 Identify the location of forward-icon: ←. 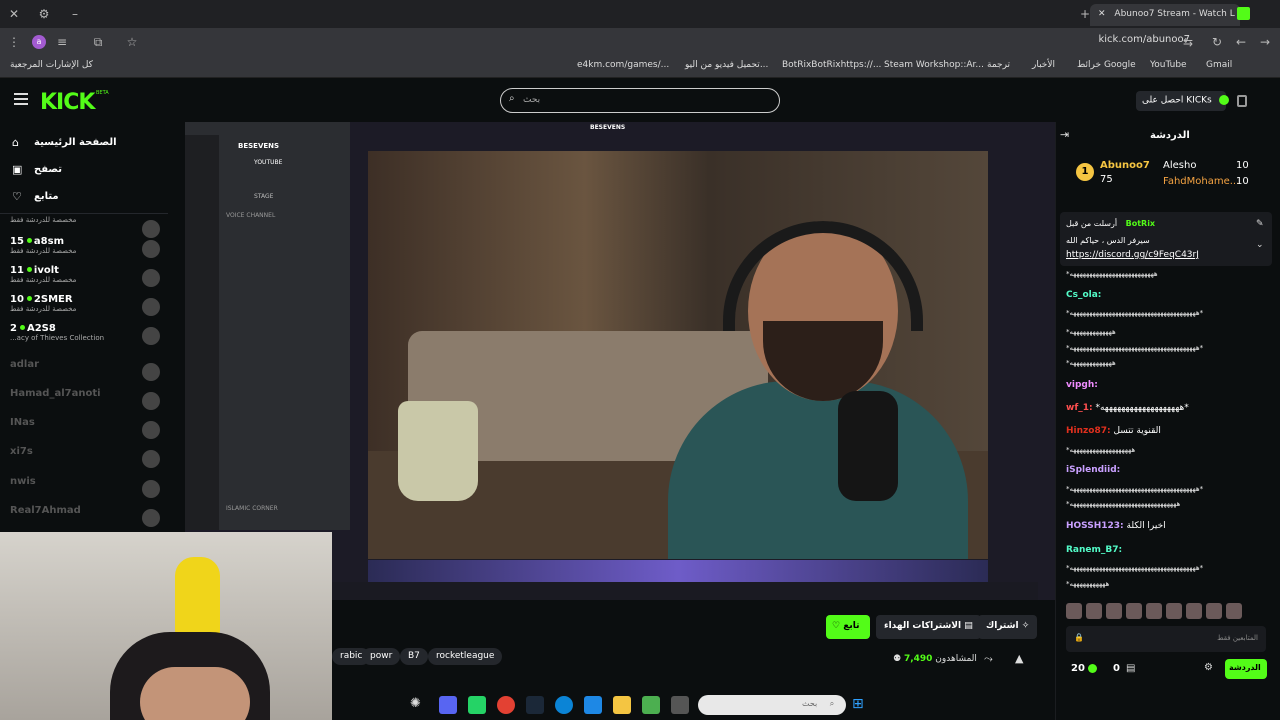
(1241, 42).